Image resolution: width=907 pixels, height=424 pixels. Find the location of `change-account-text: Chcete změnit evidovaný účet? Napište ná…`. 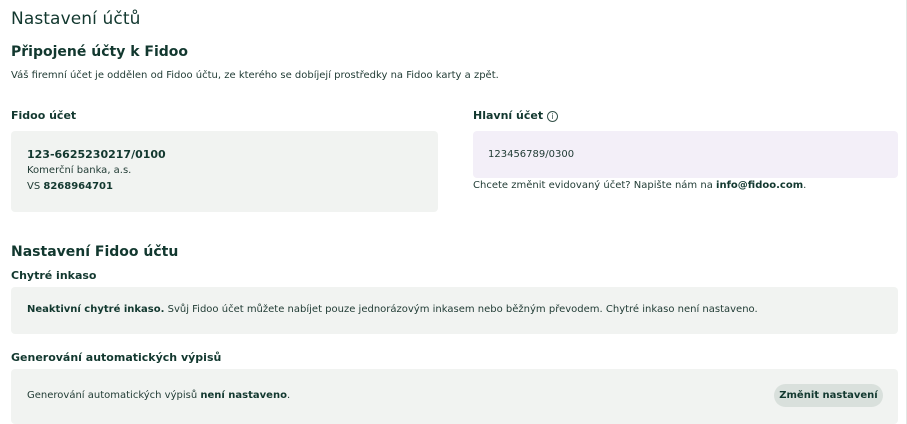

change-account-text: Chcete změnit evidovaný účet? Napište ná… is located at coordinates (593, 185).